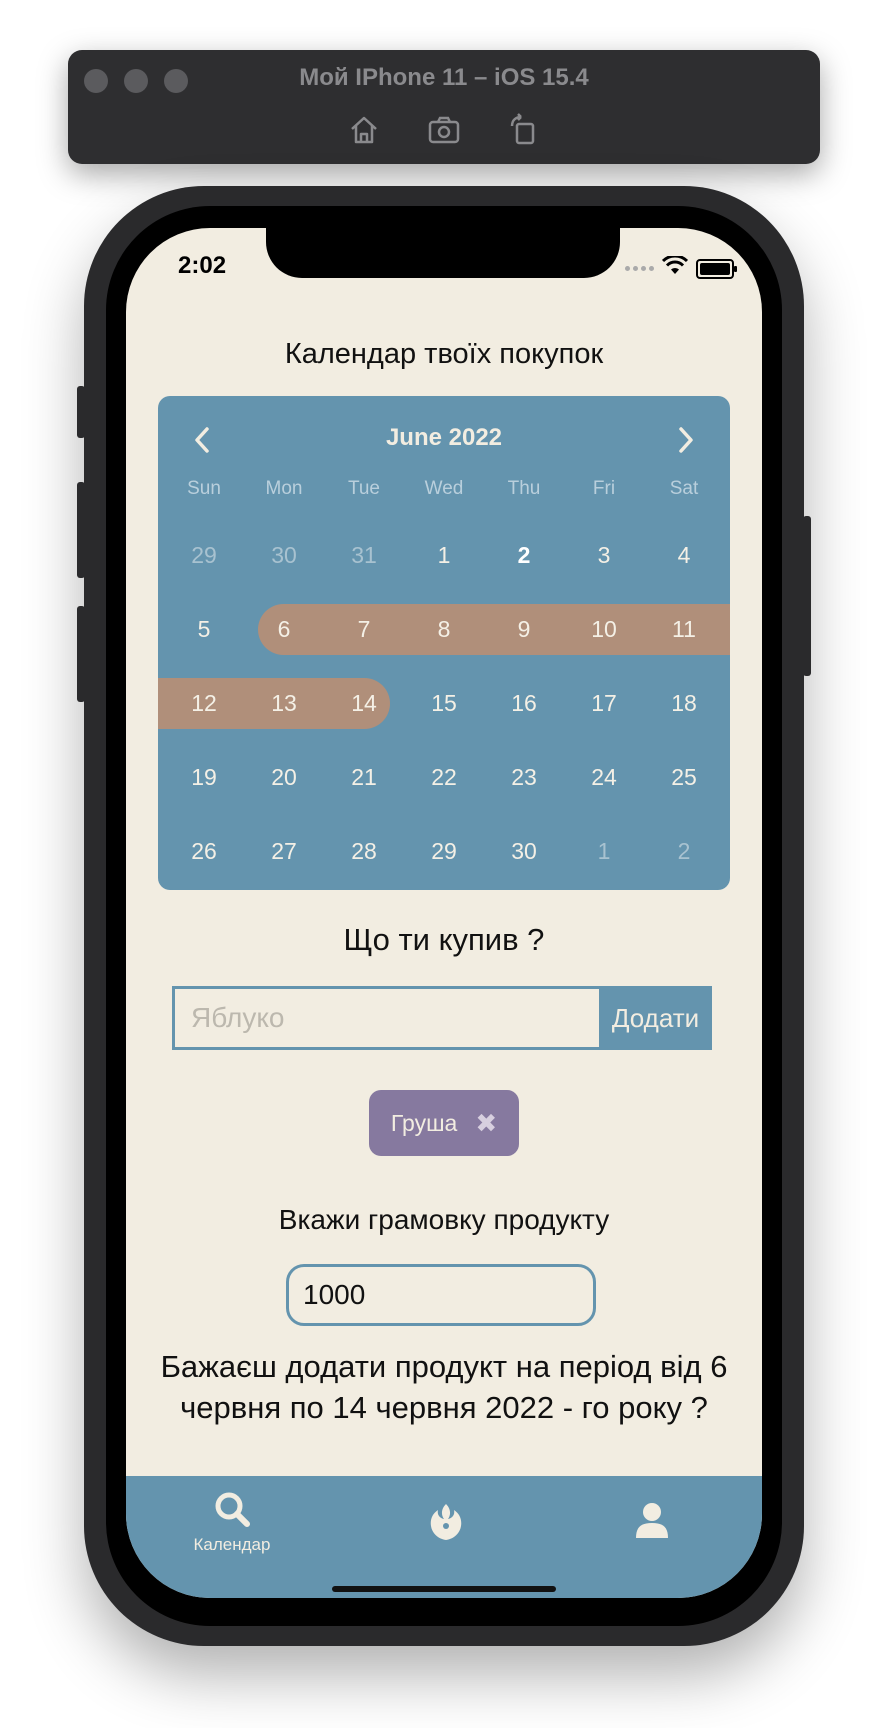  I want to click on status-time: 2:02, so click(202, 265).